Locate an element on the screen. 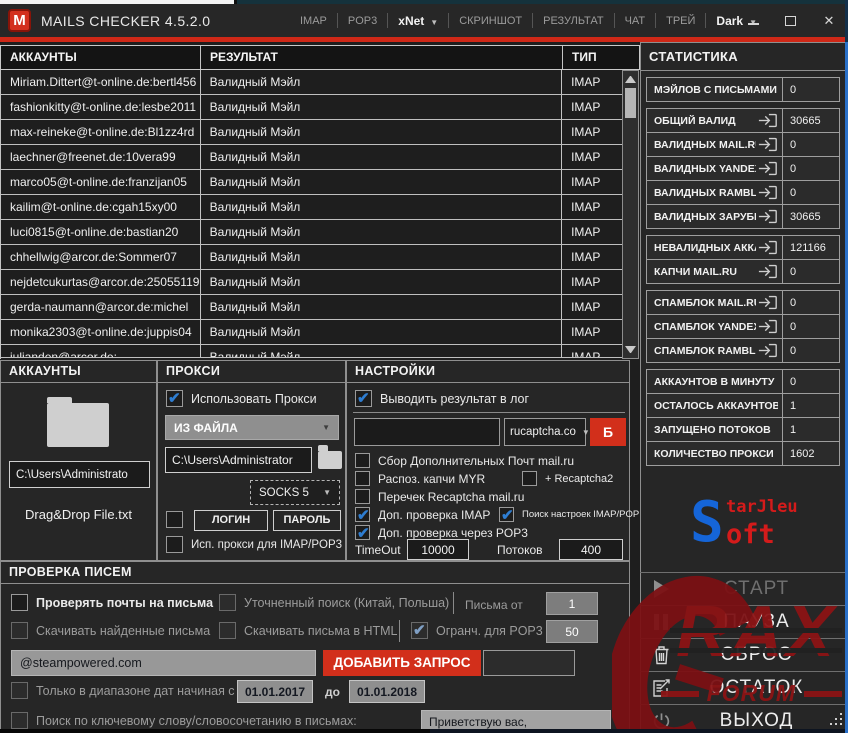 The image size is (848, 733). date-range-checkbox is located at coordinates (19, 690).